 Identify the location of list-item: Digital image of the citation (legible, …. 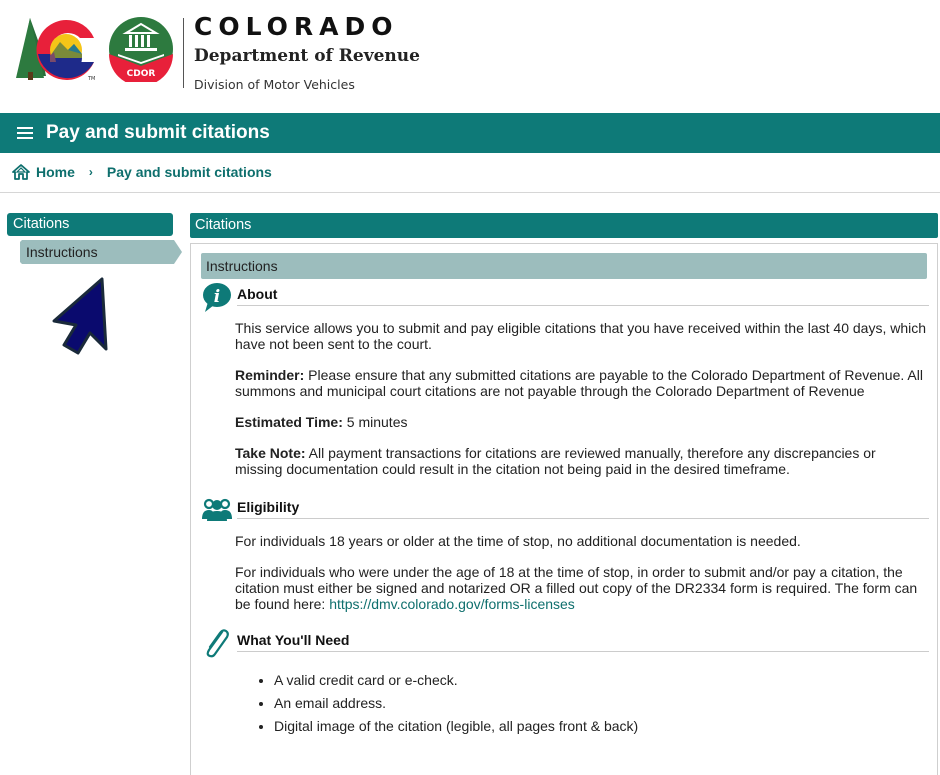
(447, 729).